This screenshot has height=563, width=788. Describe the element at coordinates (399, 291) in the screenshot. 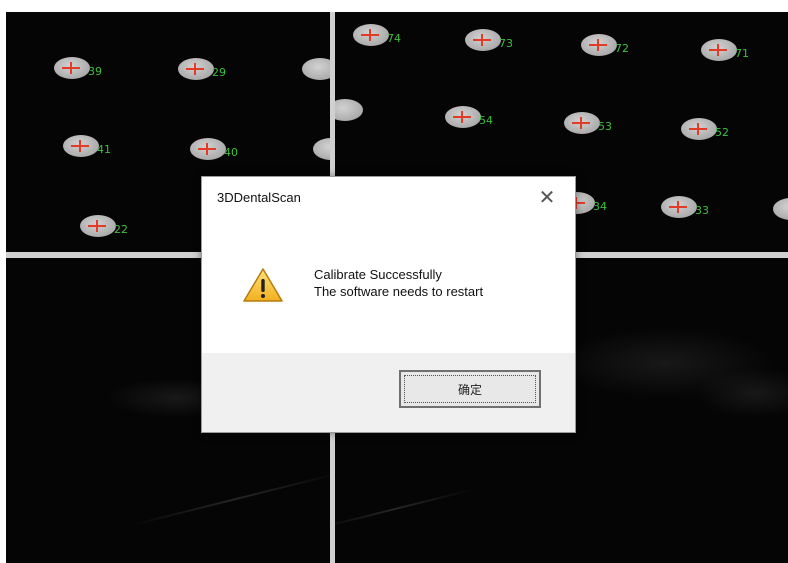

I see `message-line-2: The software needs to restart` at that location.